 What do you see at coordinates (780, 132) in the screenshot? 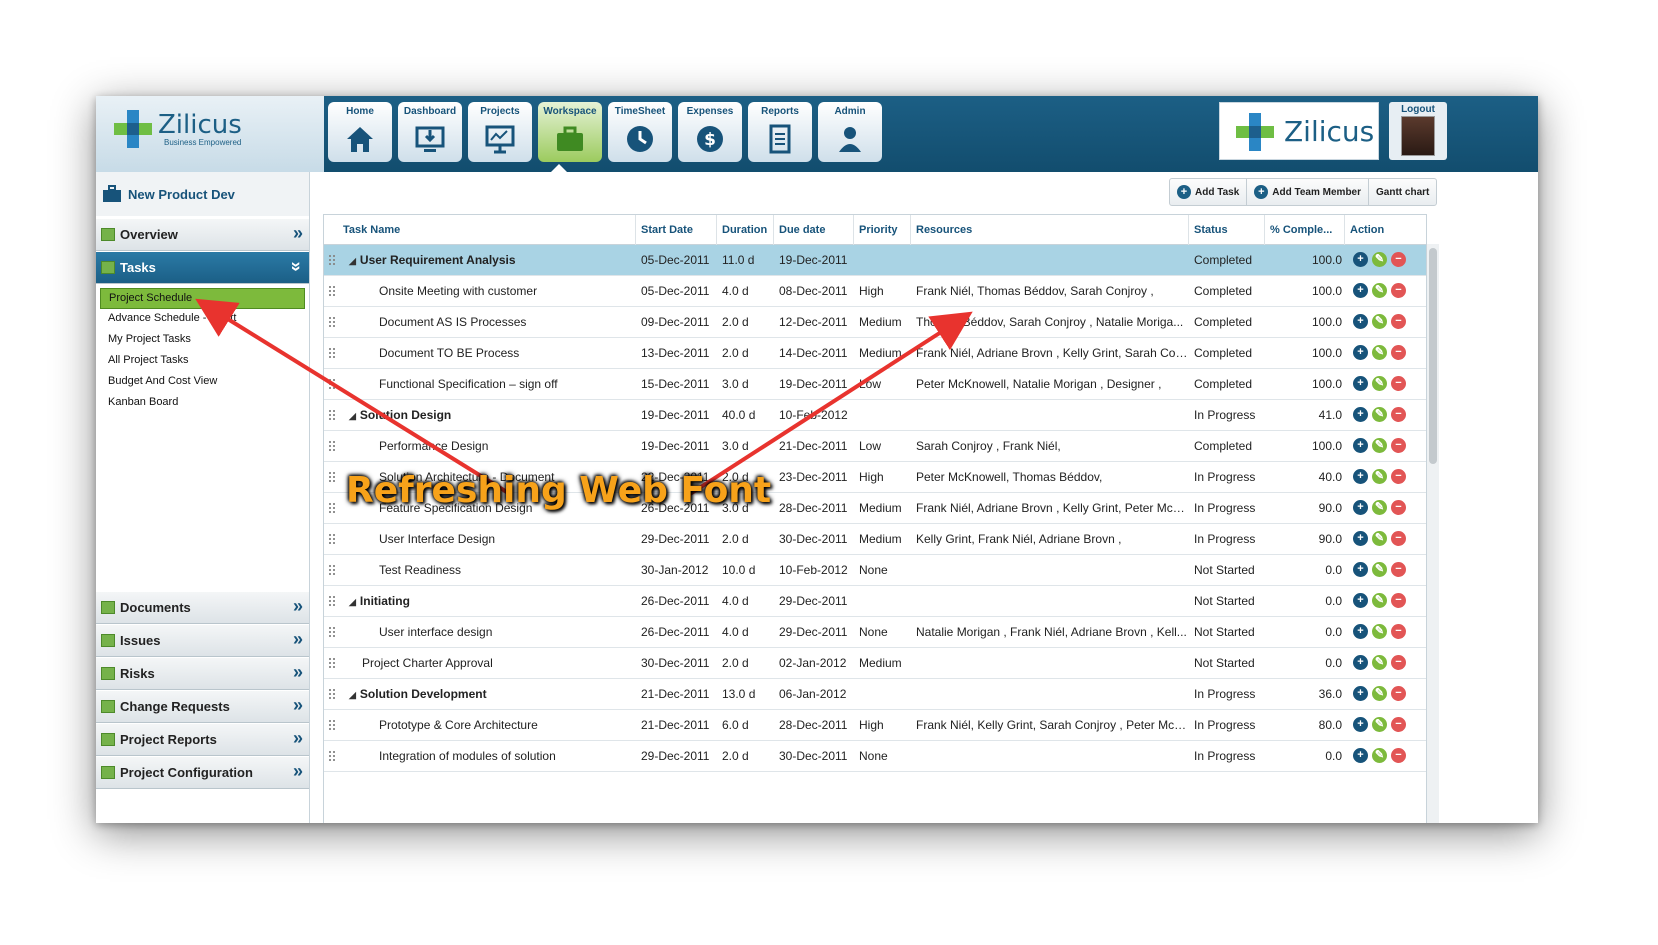
I see `nav-reports: Reports` at bounding box center [780, 132].